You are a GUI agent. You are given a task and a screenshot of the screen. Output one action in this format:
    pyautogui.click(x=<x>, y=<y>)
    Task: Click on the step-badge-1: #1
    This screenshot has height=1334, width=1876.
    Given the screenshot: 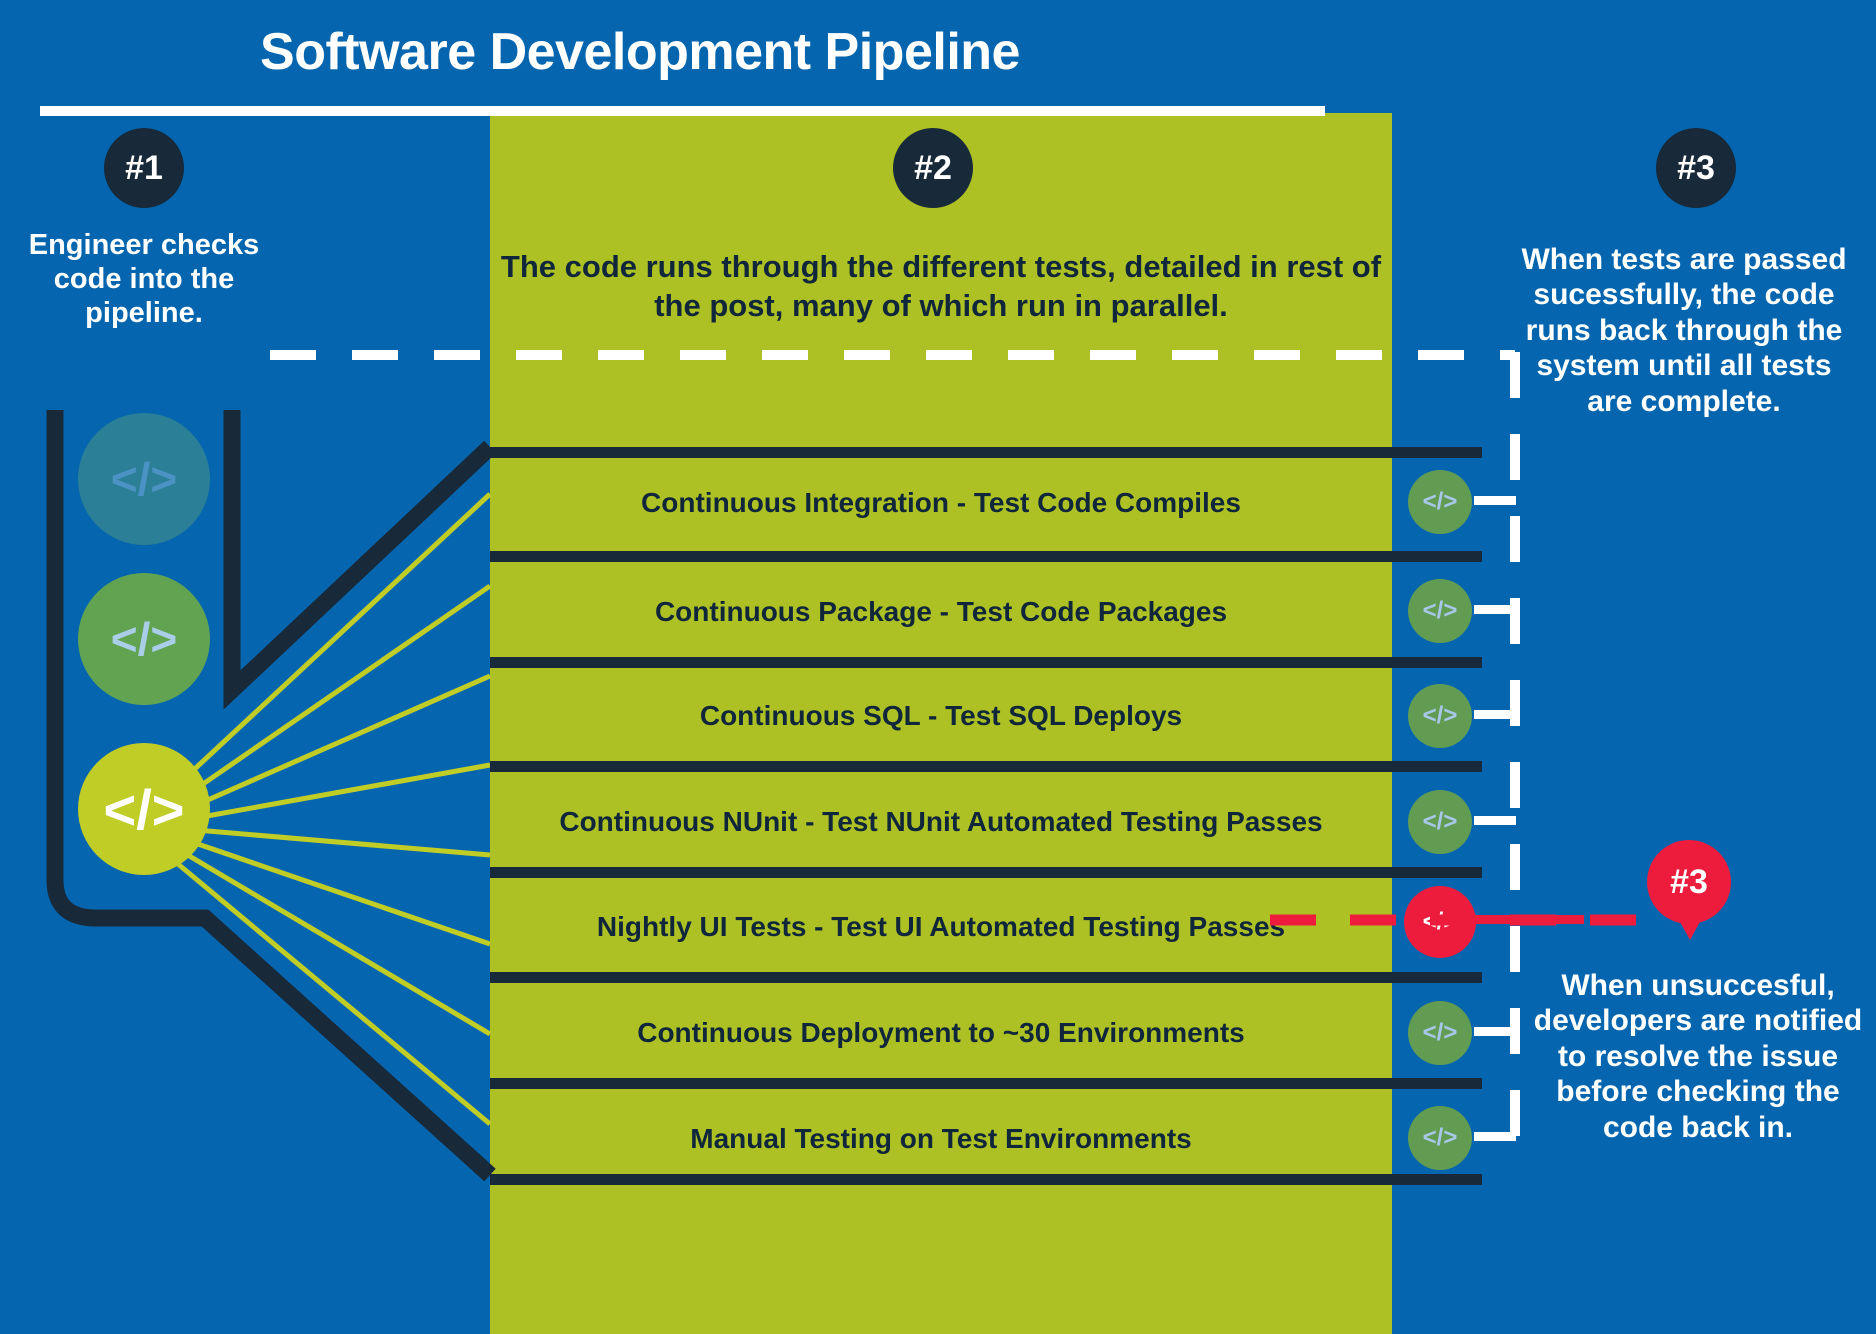 What is the action you would take?
    pyautogui.click(x=144, y=168)
    